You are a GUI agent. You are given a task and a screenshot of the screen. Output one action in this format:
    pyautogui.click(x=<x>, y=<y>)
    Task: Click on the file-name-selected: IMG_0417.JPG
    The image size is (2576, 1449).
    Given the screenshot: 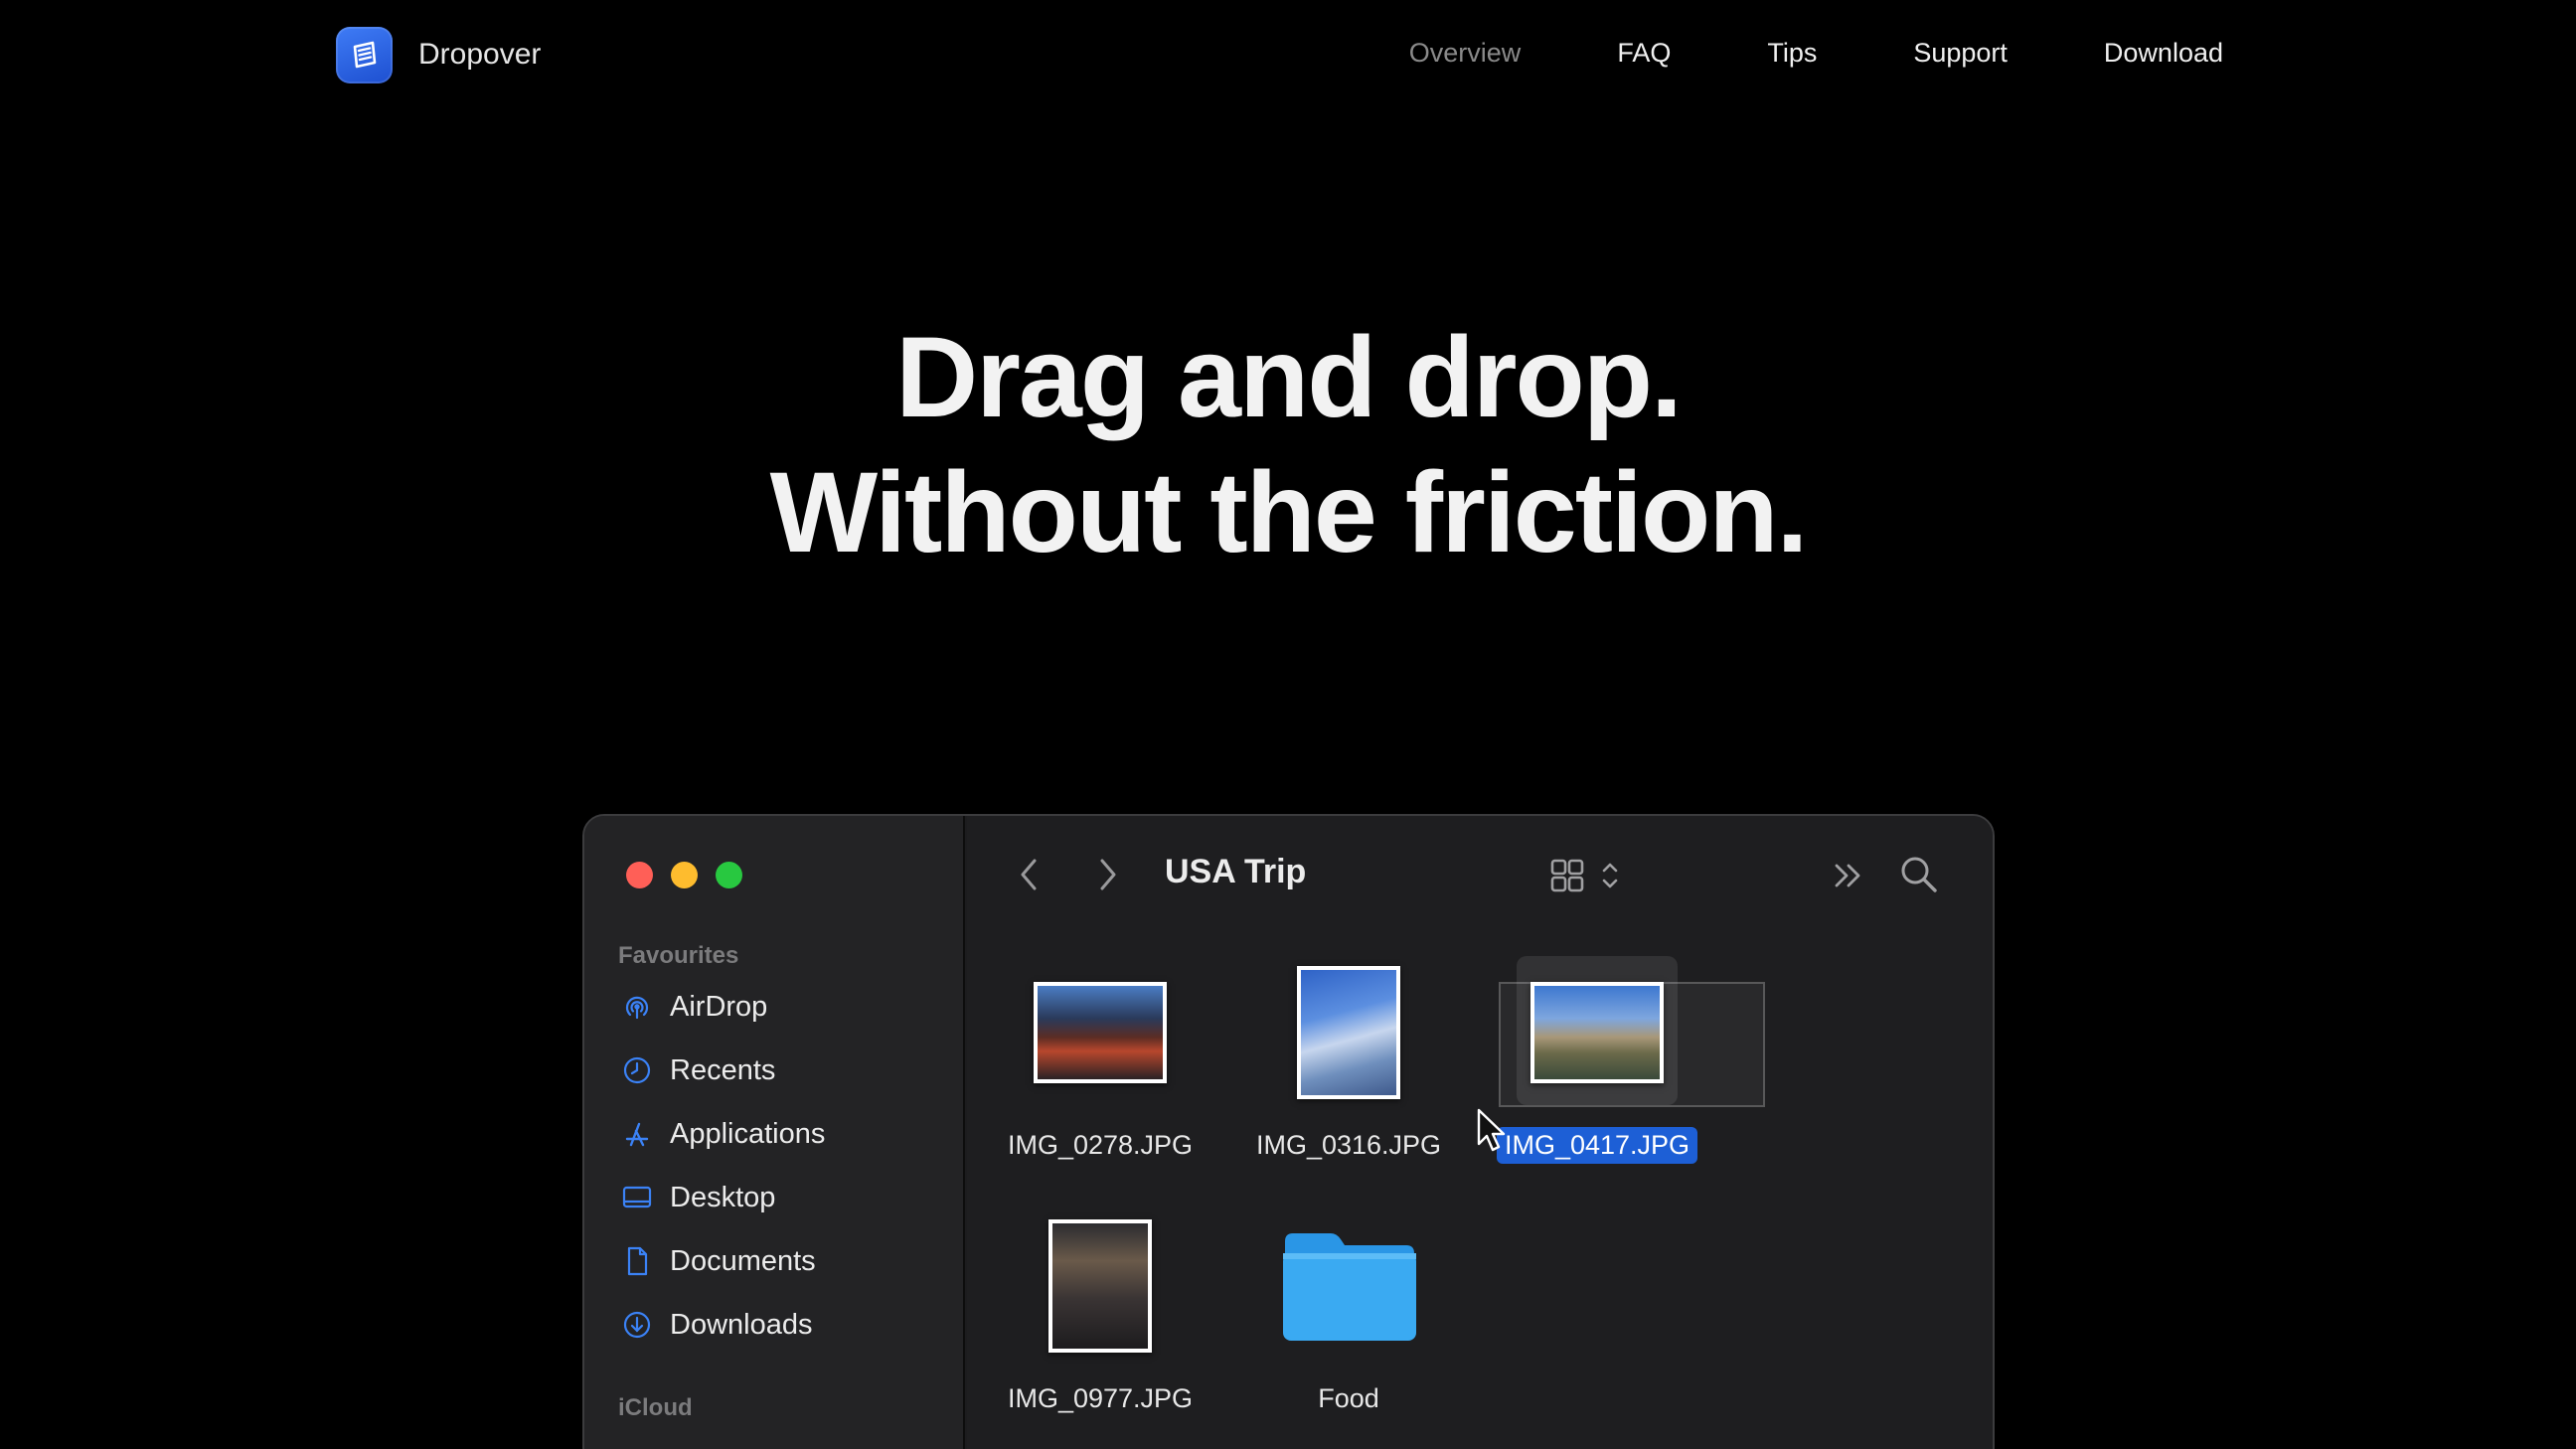 What is the action you would take?
    pyautogui.click(x=1597, y=1145)
    